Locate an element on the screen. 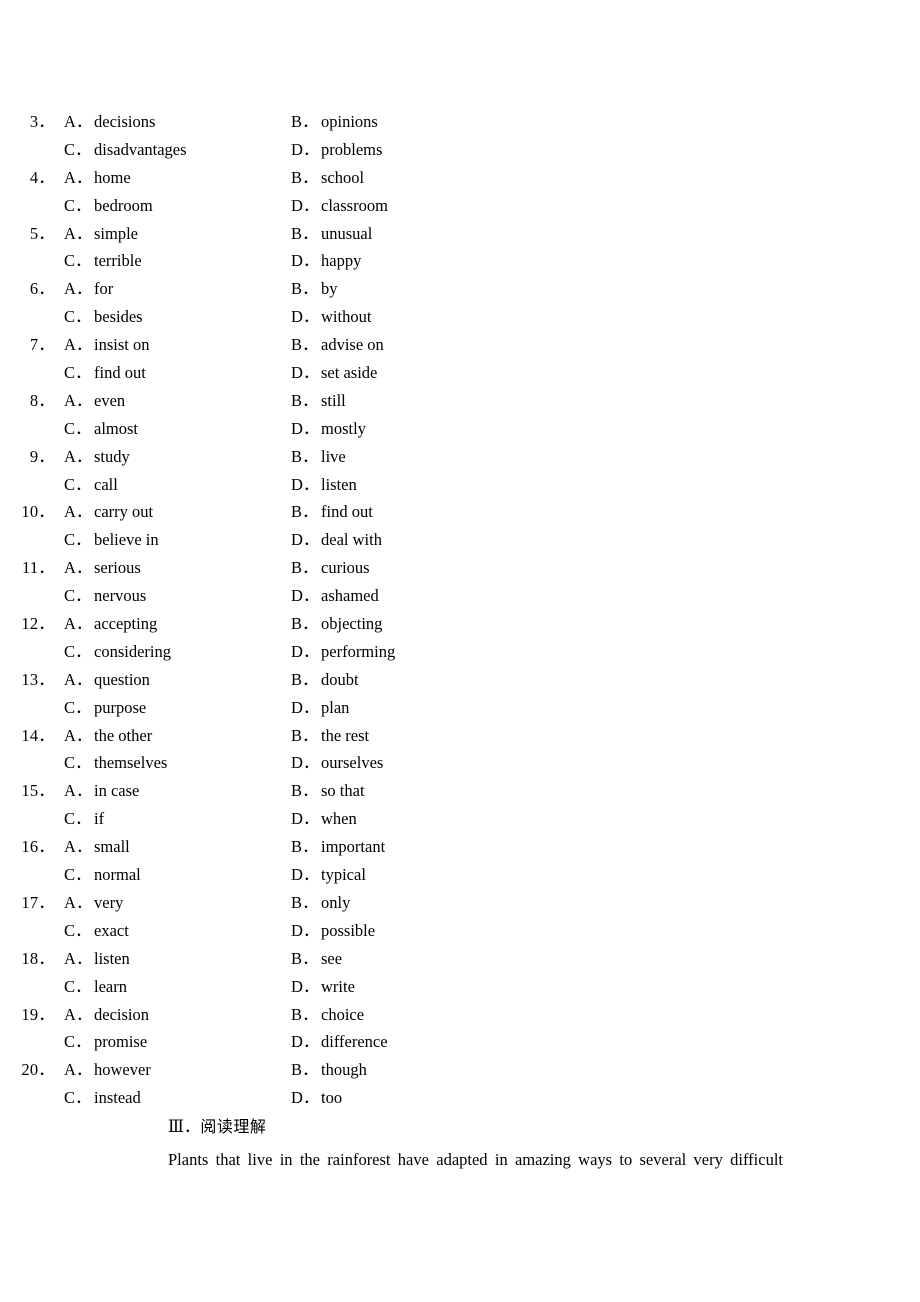 The height and width of the screenshot is (1302, 920). option-d: D． plan is located at coordinates (316, 708).